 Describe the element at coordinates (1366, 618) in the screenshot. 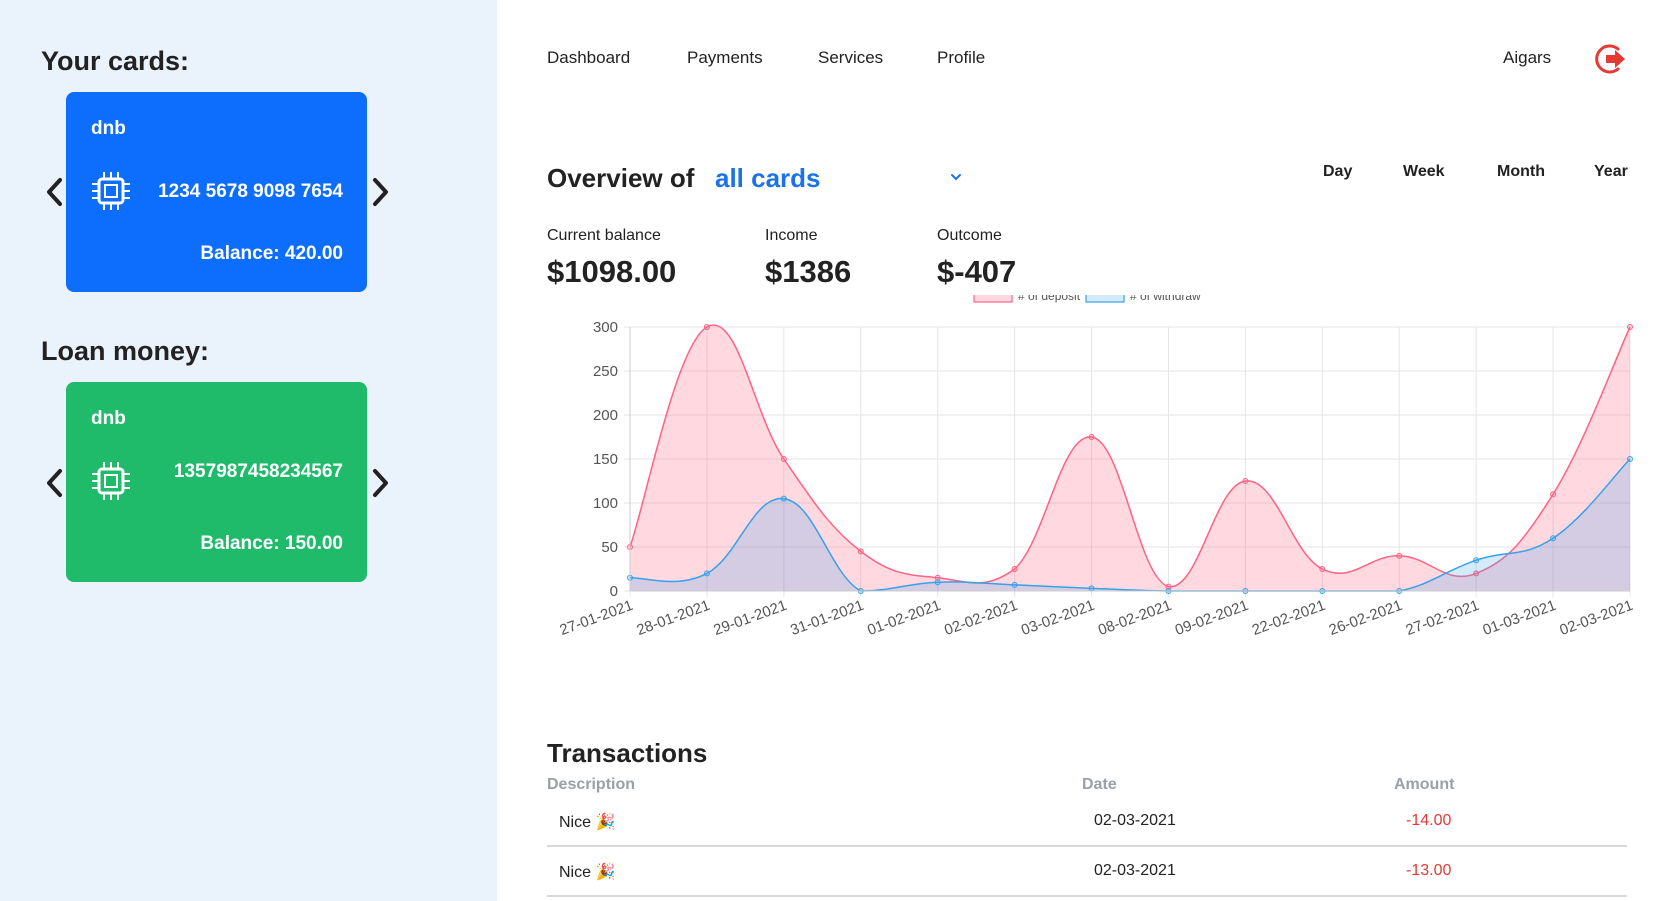

I see `x-tick-label: 26-02-2021` at that location.